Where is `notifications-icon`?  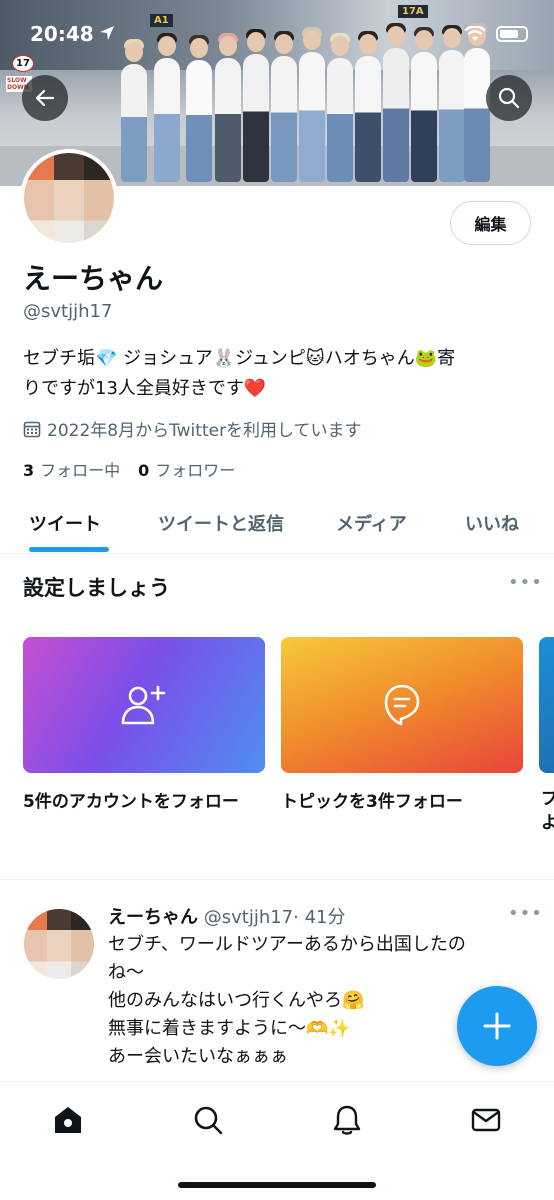 notifications-icon is located at coordinates (347, 1120).